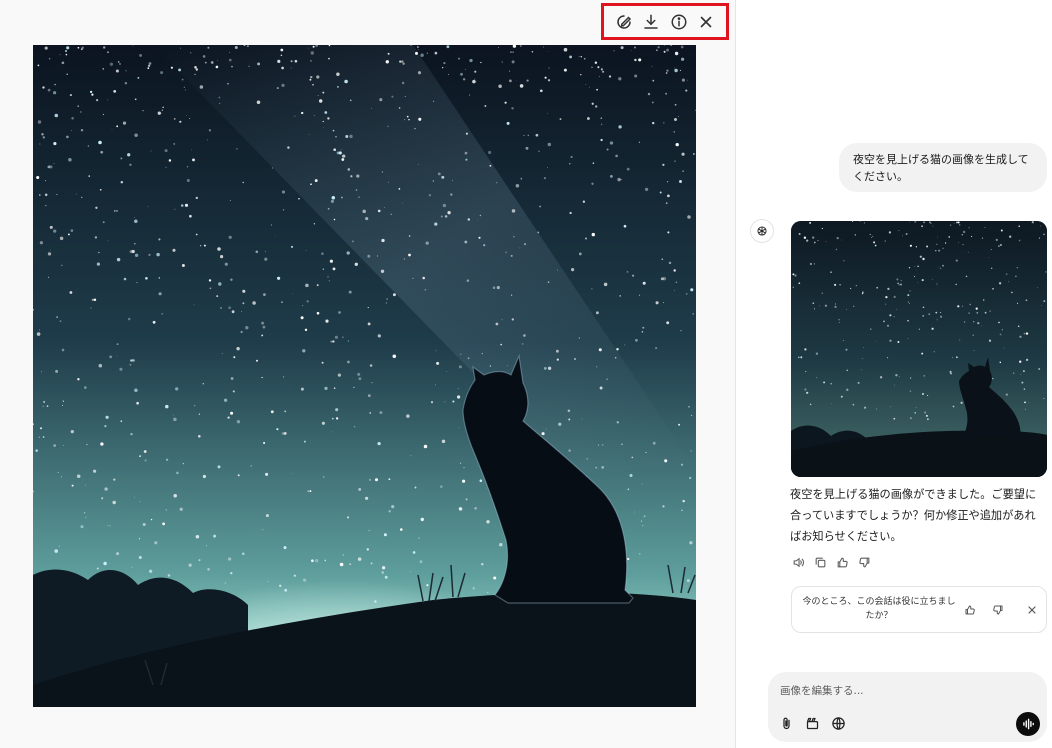  I want to click on download-button, so click(651, 22).